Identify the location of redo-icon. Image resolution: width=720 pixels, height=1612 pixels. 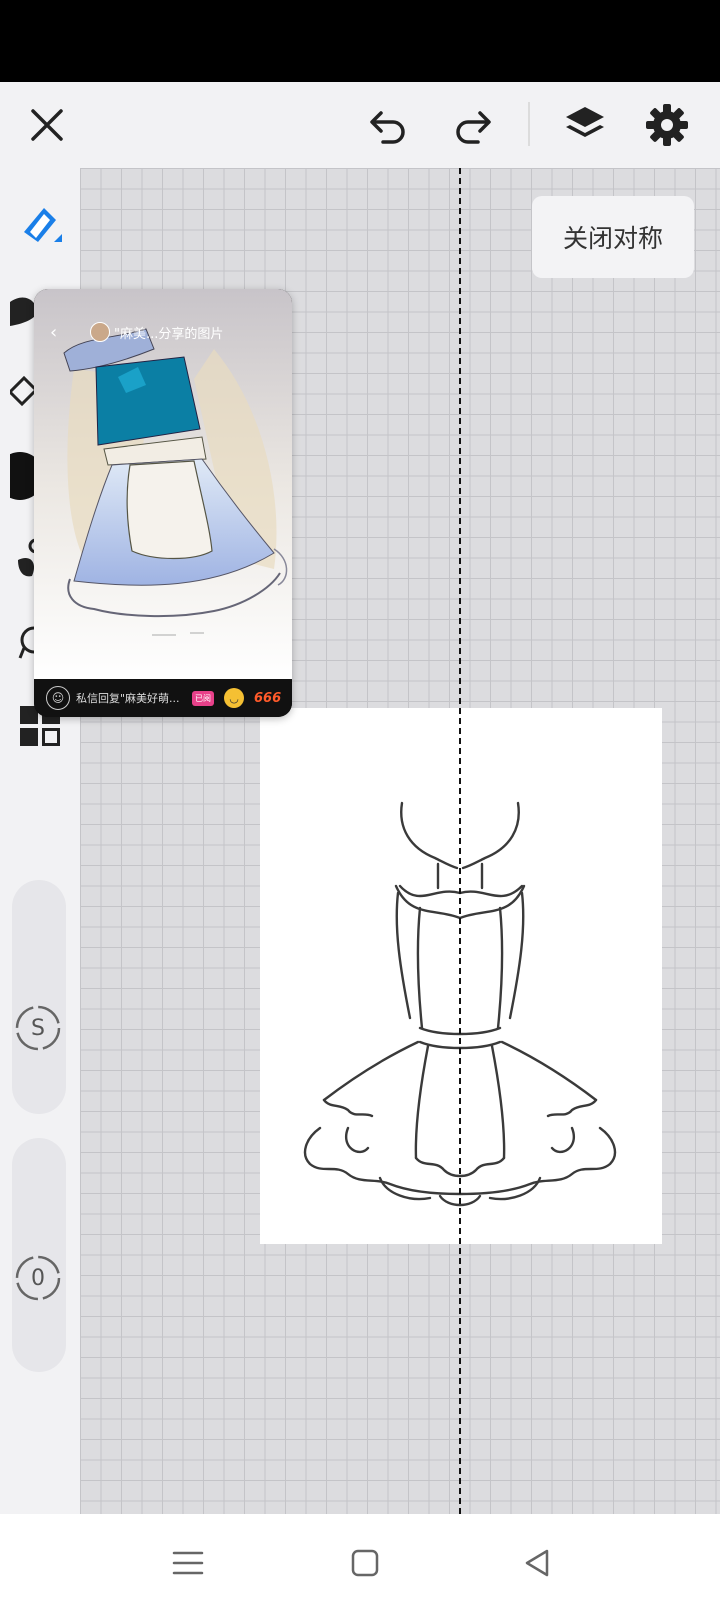
(472, 125).